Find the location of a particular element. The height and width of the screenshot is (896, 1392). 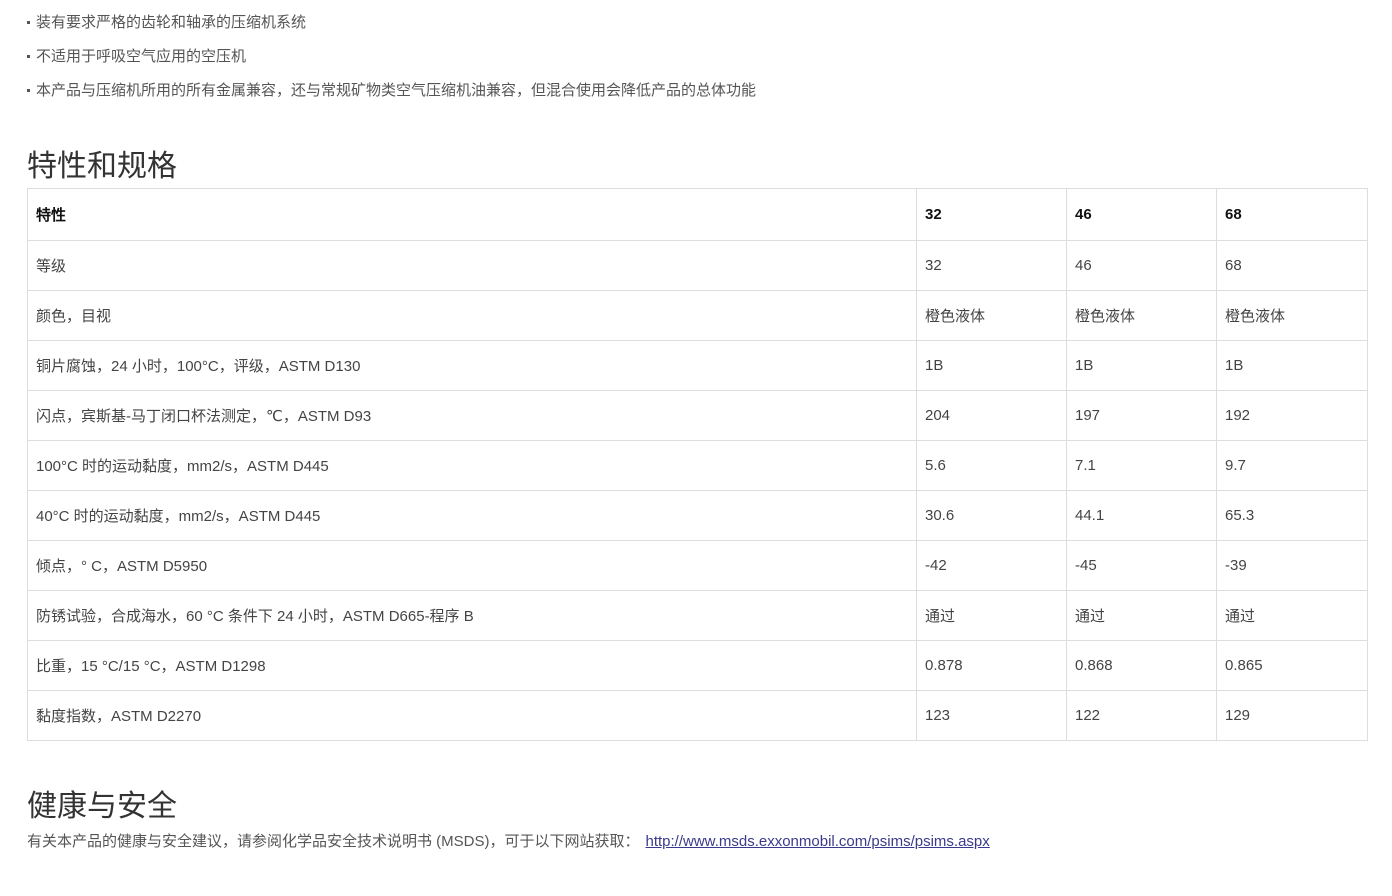

cell-property: 防锈试验，合成海水，60 °C 条件下 24 小时，ASTM D665-程序 B is located at coordinates (472, 615).